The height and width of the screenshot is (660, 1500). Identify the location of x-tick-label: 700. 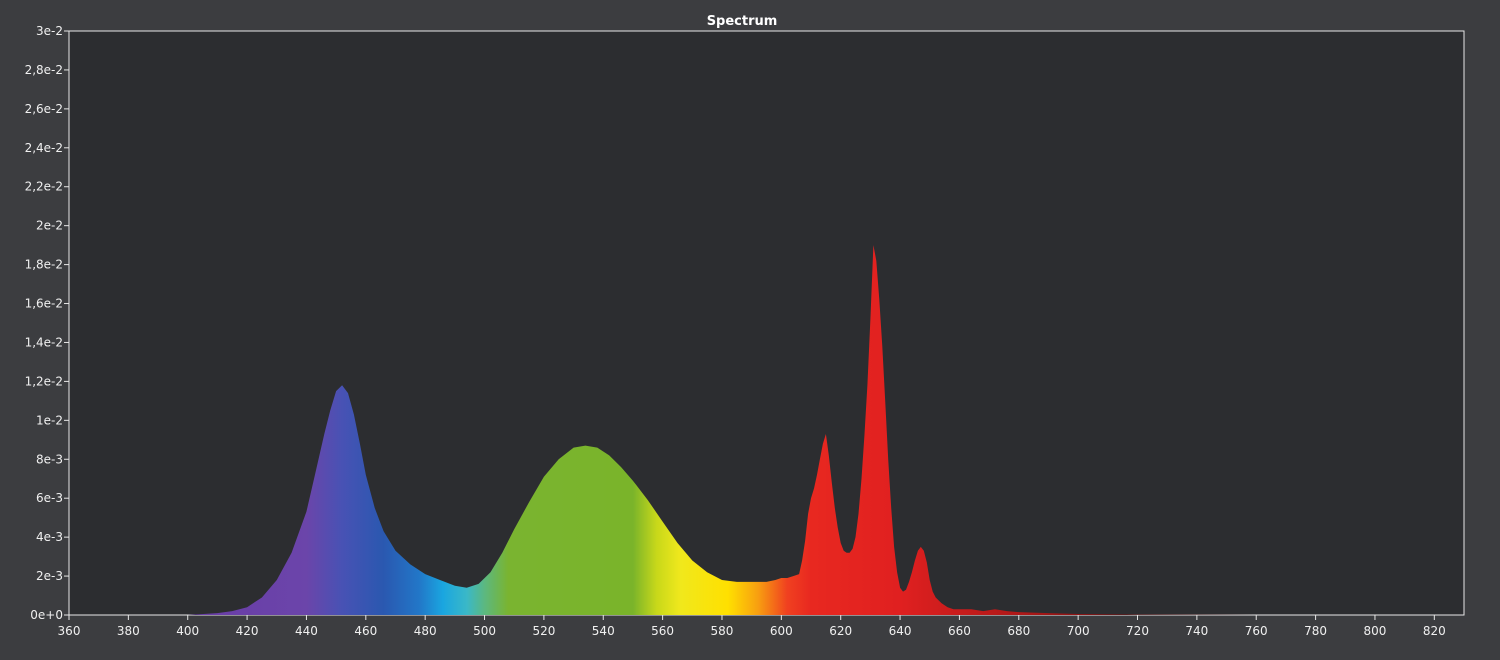
(1078, 631).